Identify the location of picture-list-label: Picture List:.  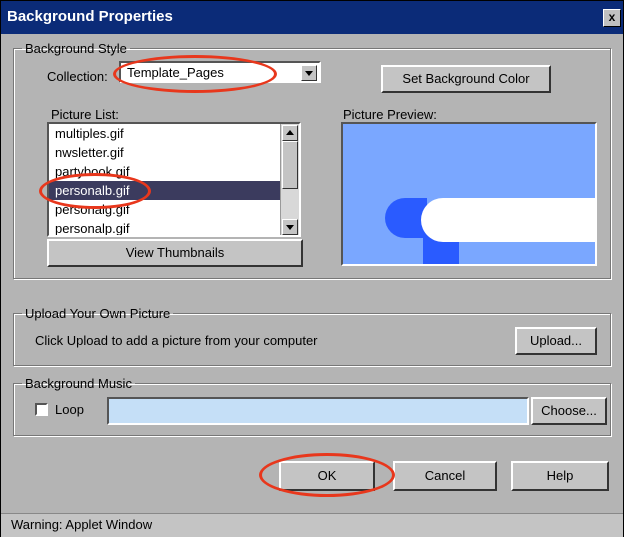
(85, 114).